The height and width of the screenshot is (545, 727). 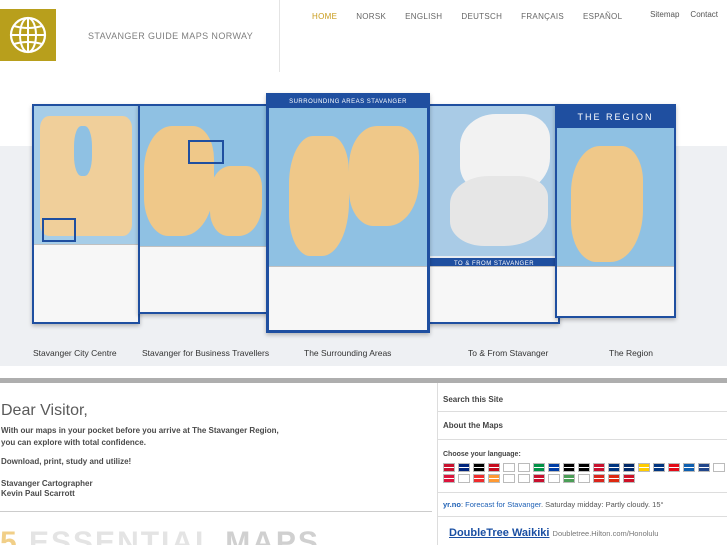 I want to click on globe-icon, so click(x=28, y=35).